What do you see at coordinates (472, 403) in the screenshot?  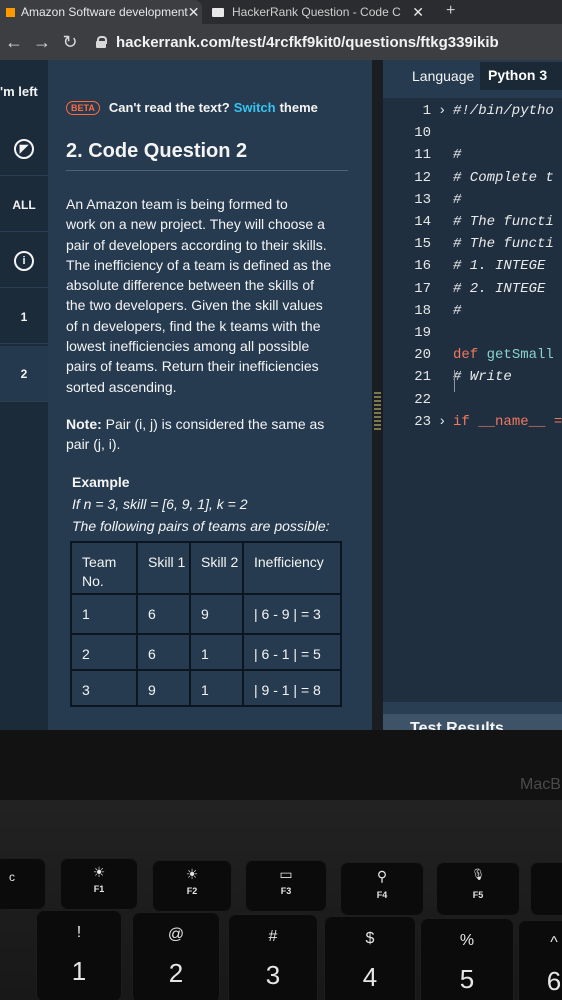 I see `code-line: 22` at bounding box center [472, 403].